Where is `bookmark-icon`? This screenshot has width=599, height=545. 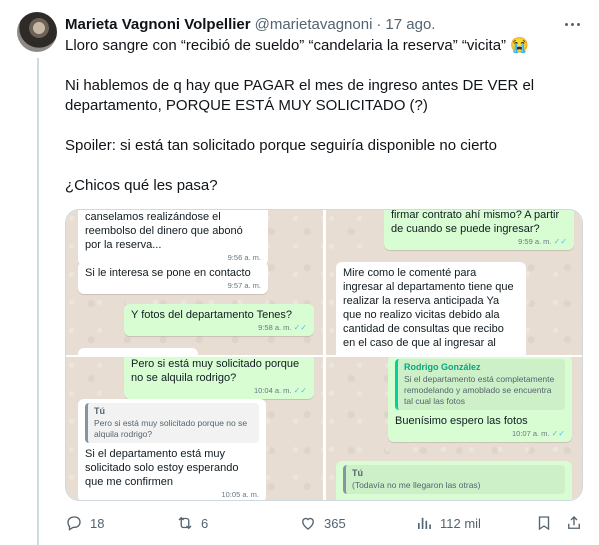 bookmark-icon is located at coordinates (544, 523).